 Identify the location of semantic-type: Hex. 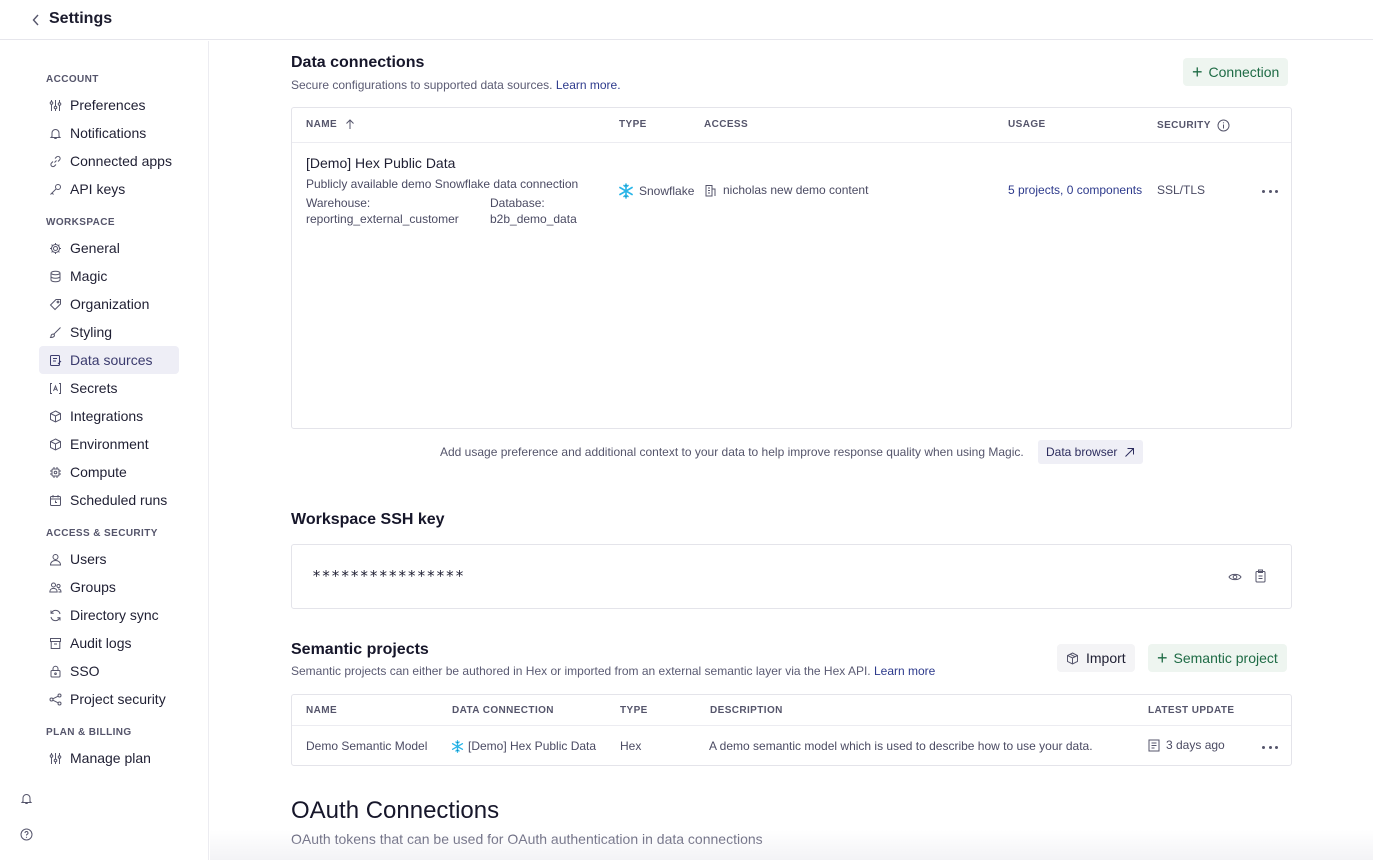
(631, 746).